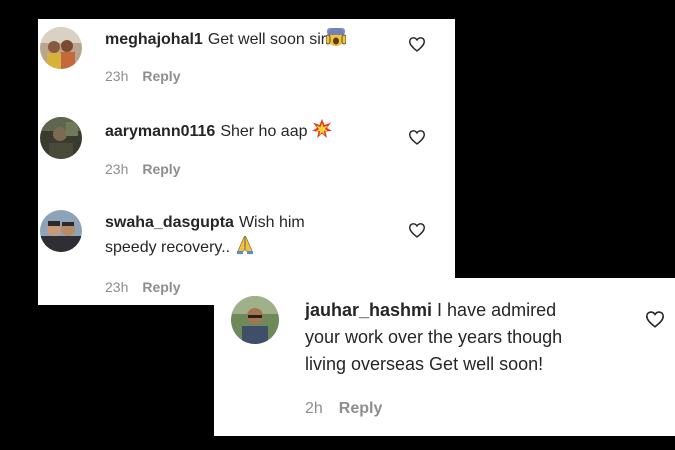  I want to click on comment-line-1: swaha_dasgupta Wish him, so click(250, 223).